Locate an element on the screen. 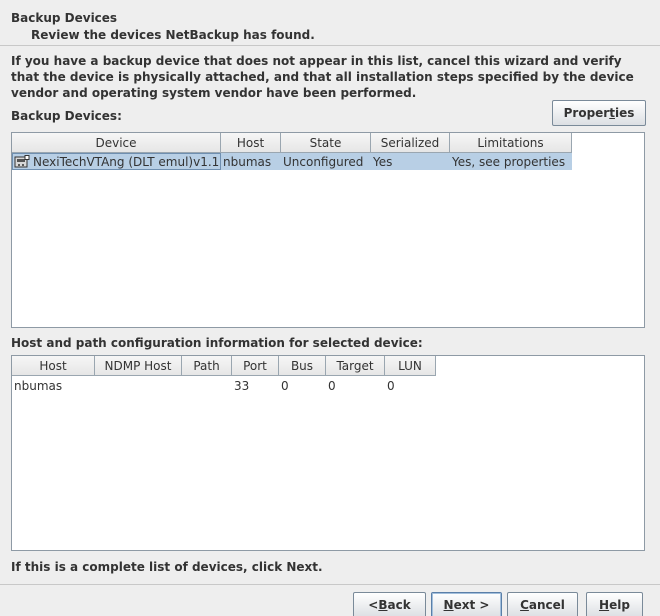  properties-label-post: ies is located at coordinates (624, 113).